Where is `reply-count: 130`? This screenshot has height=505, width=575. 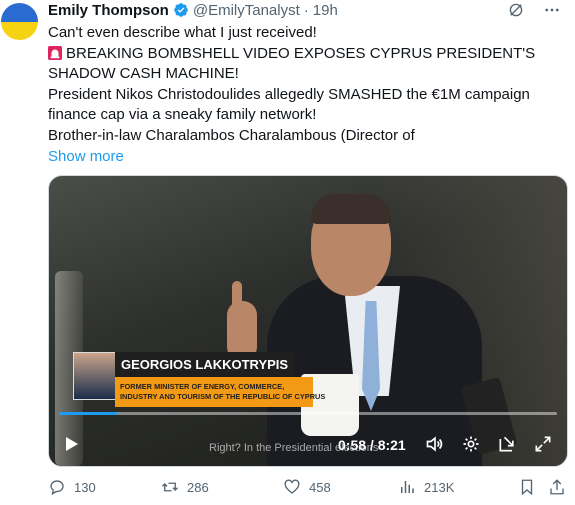 reply-count: 130 is located at coordinates (85, 487).